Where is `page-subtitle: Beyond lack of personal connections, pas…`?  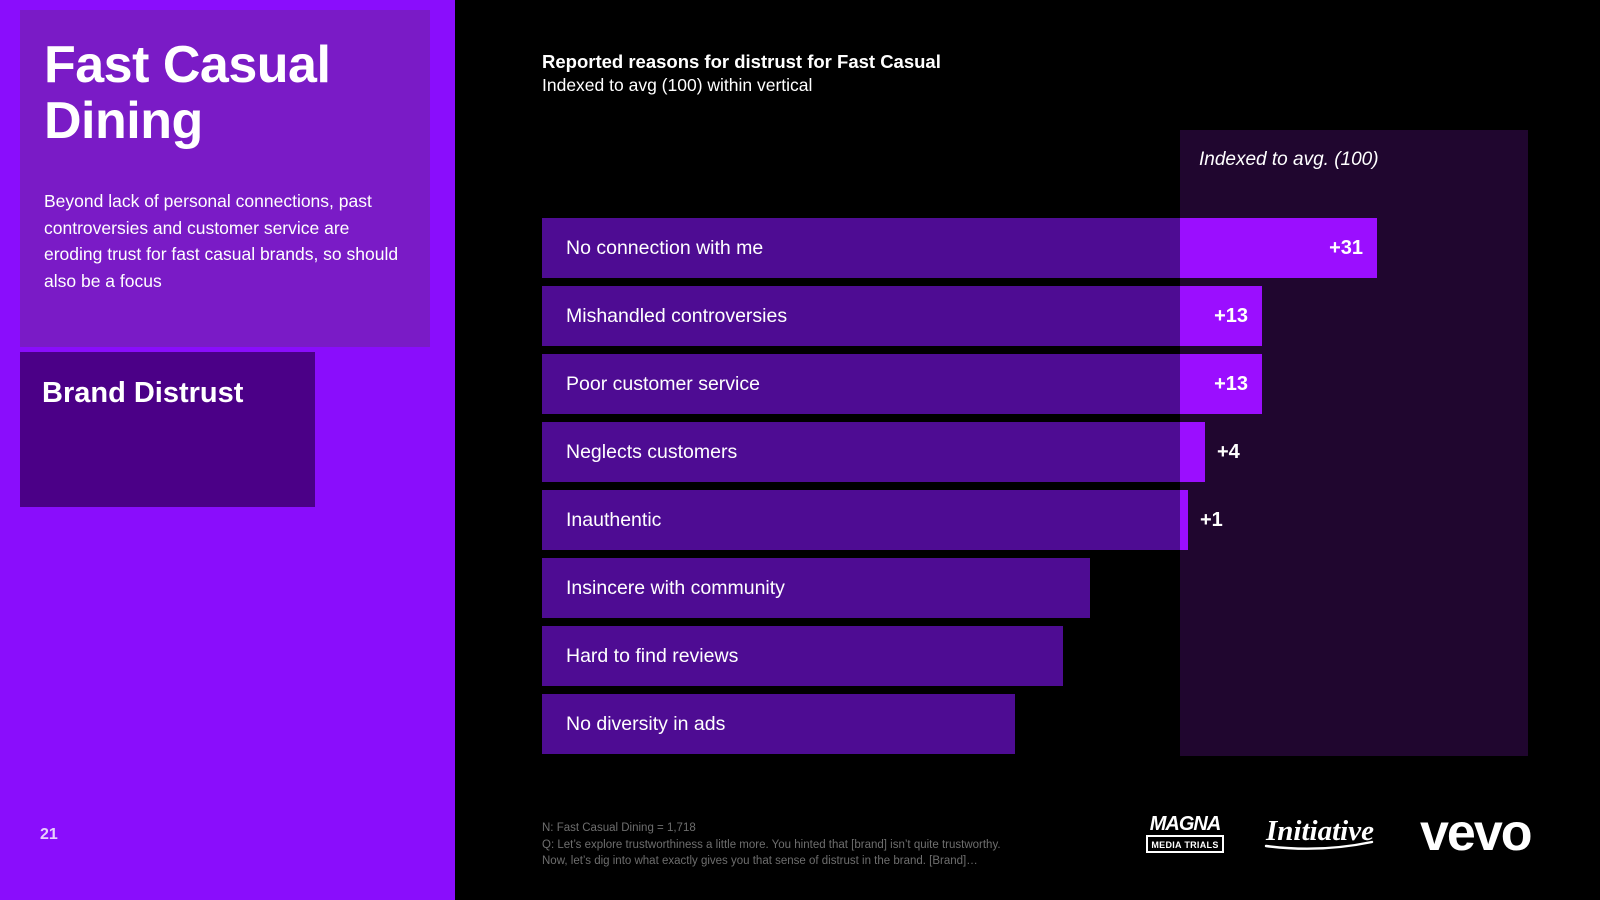
page-subtitle: Beyond lack of personal connections, pas… is located at coordinates (221, 241).